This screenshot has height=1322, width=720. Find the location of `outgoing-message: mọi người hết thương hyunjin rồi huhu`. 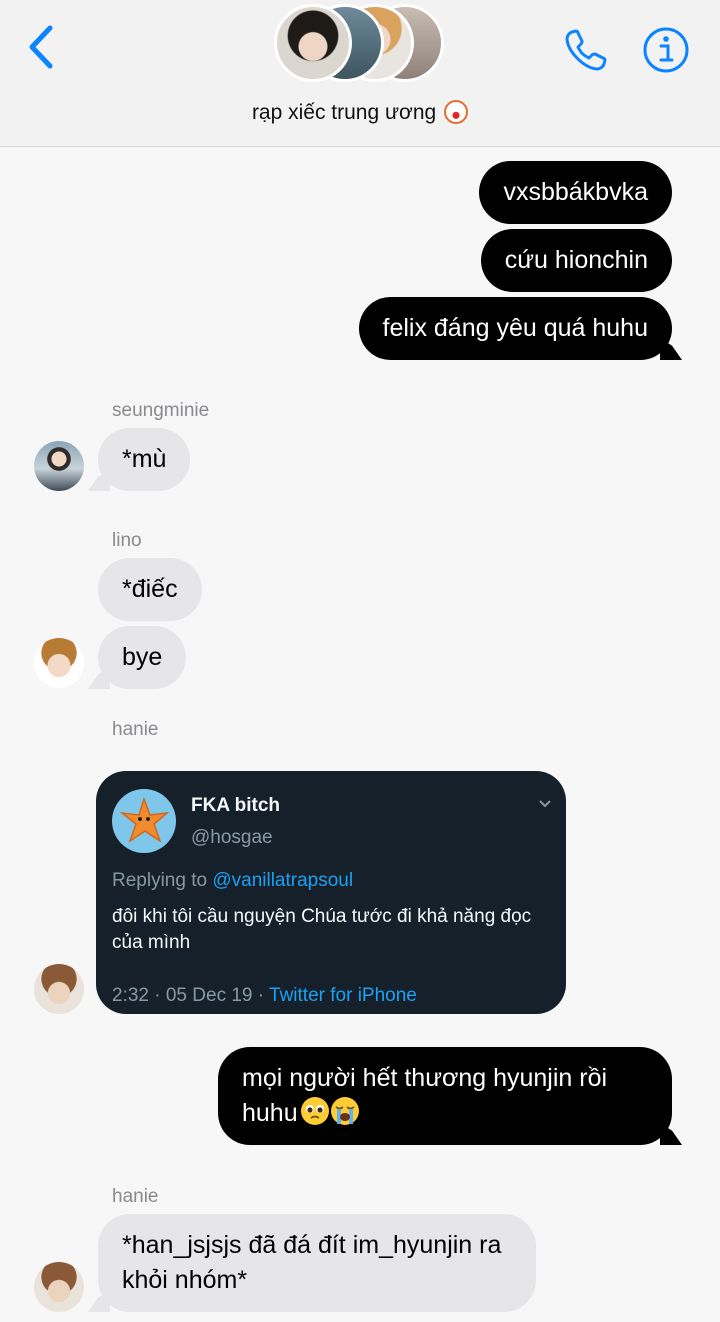

outgoing-message: mọi người hết thương hyunjin rồi huhu is located at coordinates (445, 1096).